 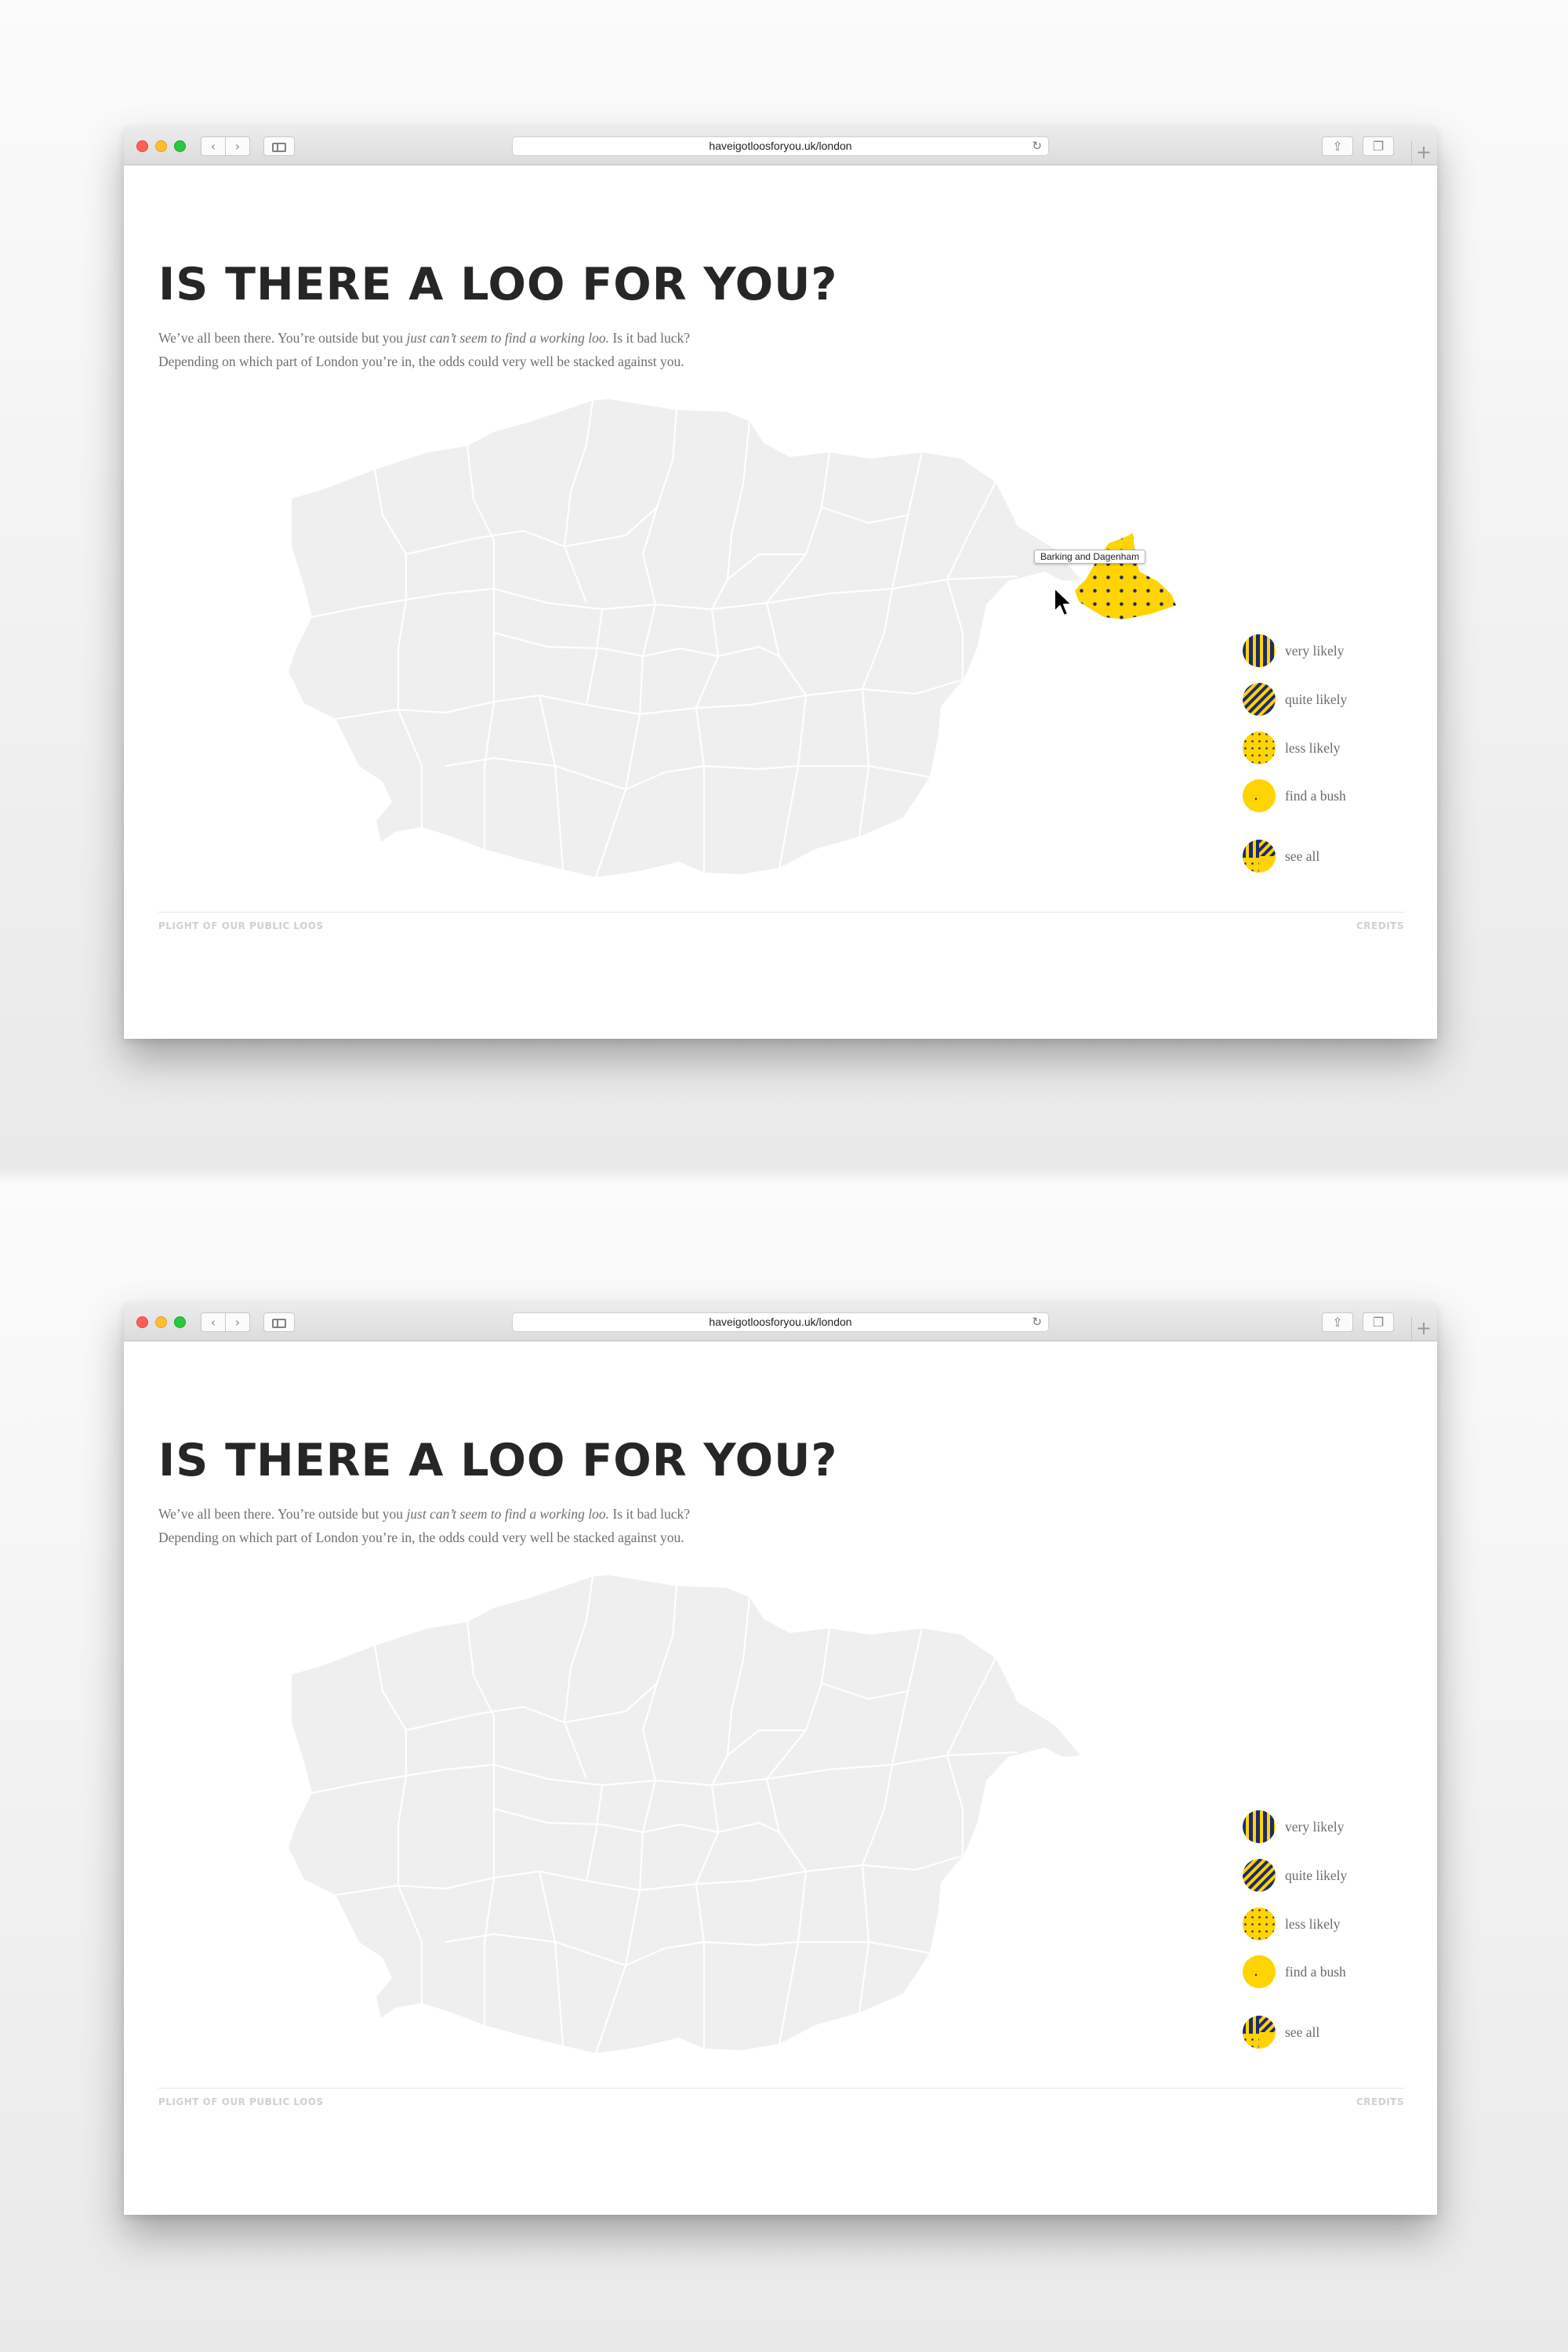 I want to click on barking-and-dagenham-region-highlight, so click(x=1125, y=576).